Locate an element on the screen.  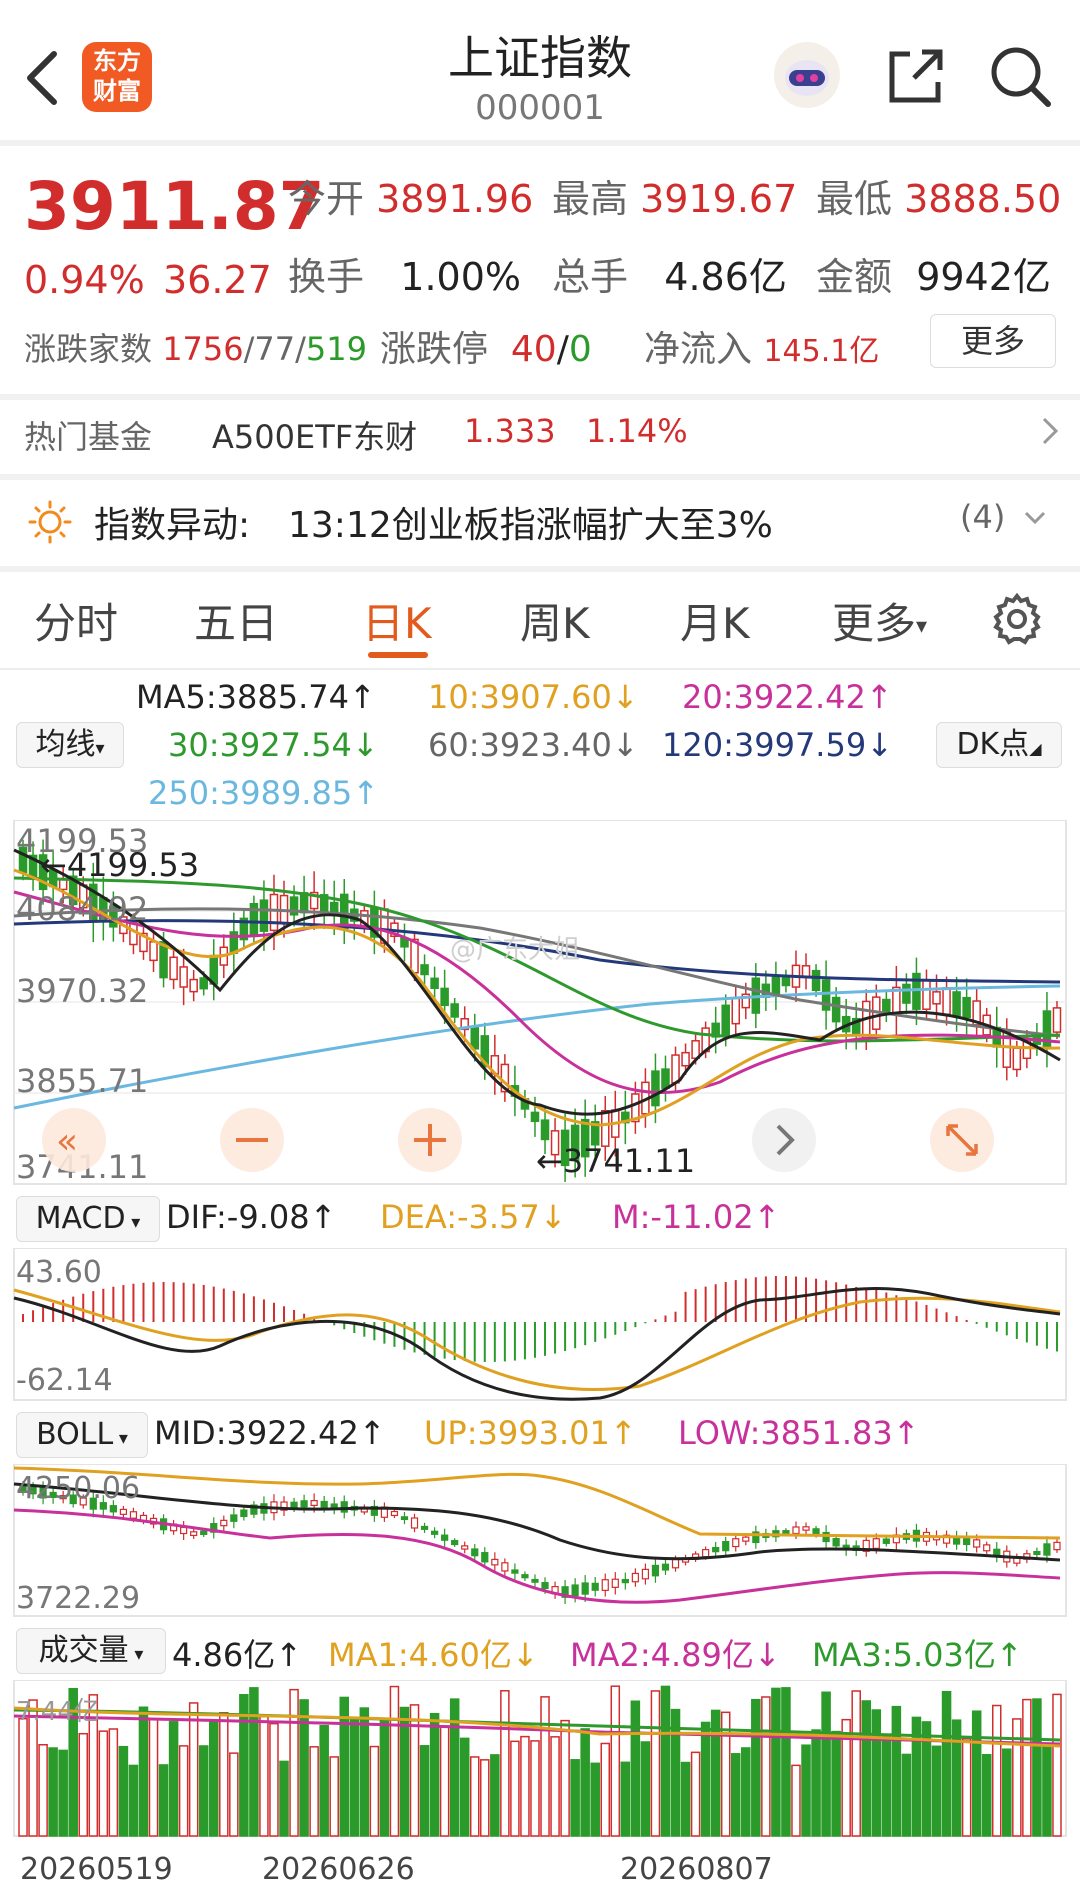
tab-monthly-k: 月K is located at coordinates (715, 620).